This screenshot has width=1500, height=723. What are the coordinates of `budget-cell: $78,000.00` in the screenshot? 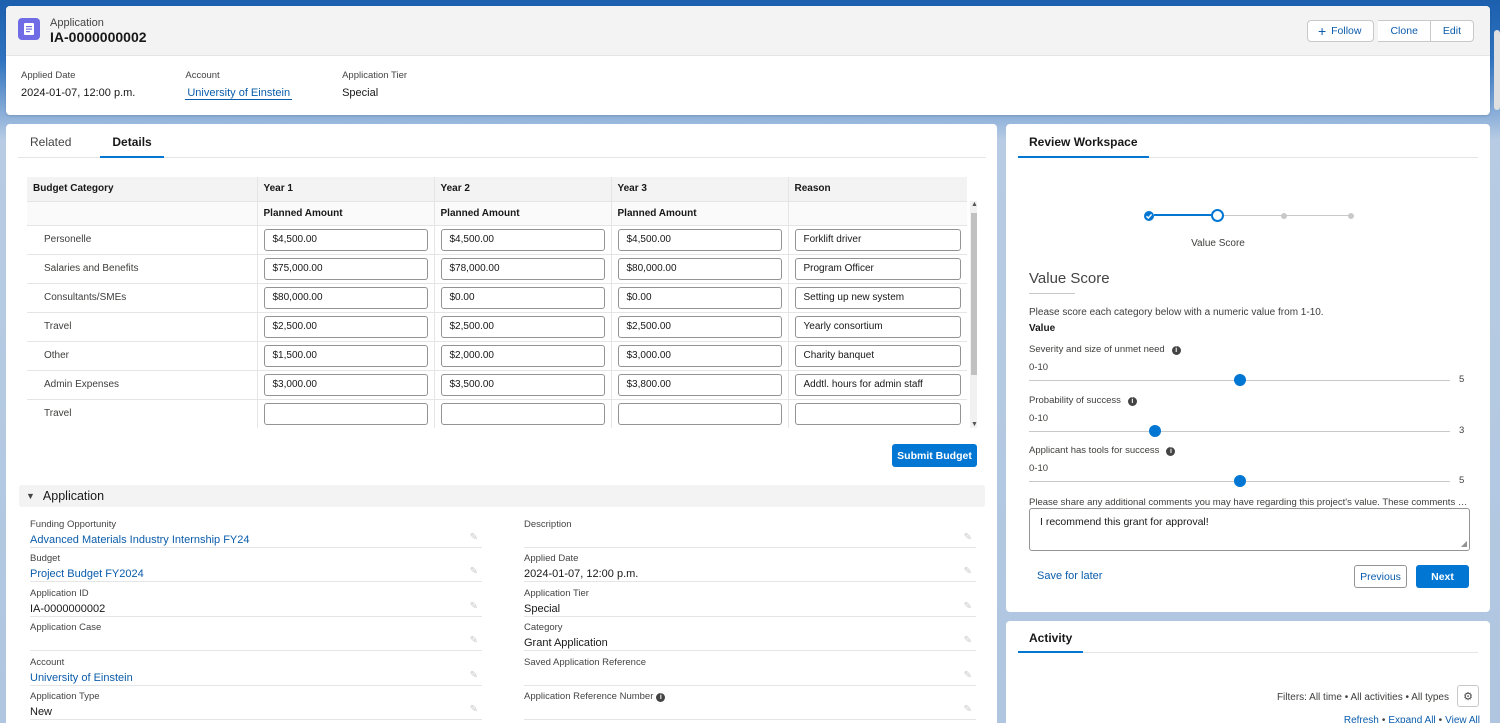 It's located at (522, 269).